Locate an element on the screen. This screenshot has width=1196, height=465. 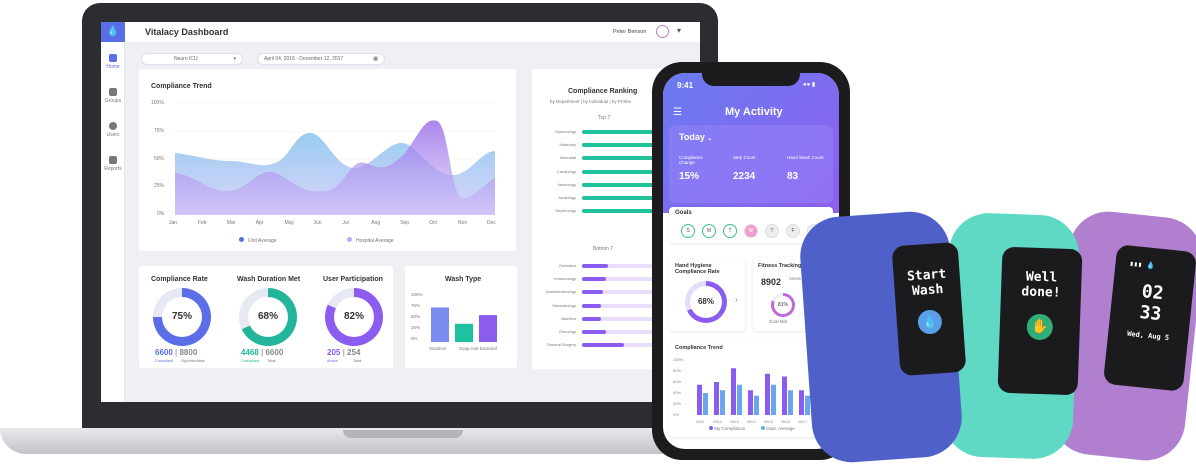
kpi-total: 254 is located at coordinates (354, 352).